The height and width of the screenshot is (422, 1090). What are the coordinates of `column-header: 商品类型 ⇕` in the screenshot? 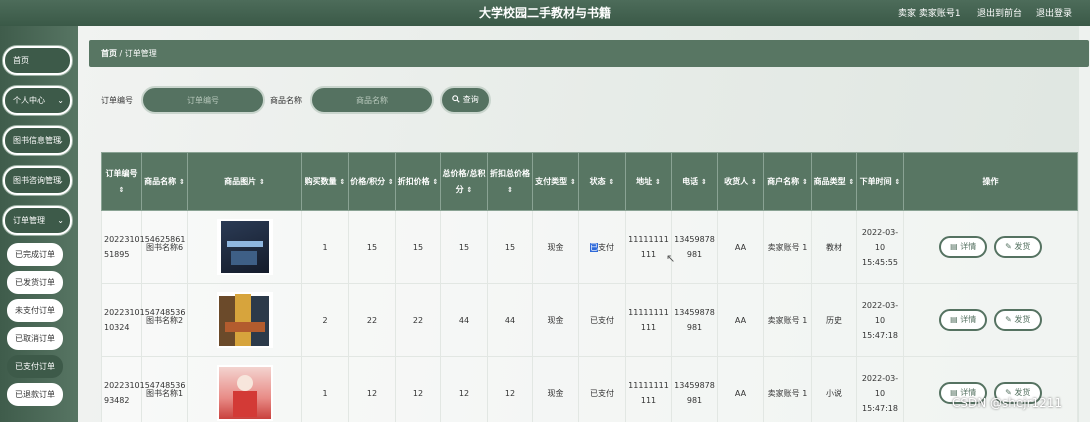 It's located at (834, 181).